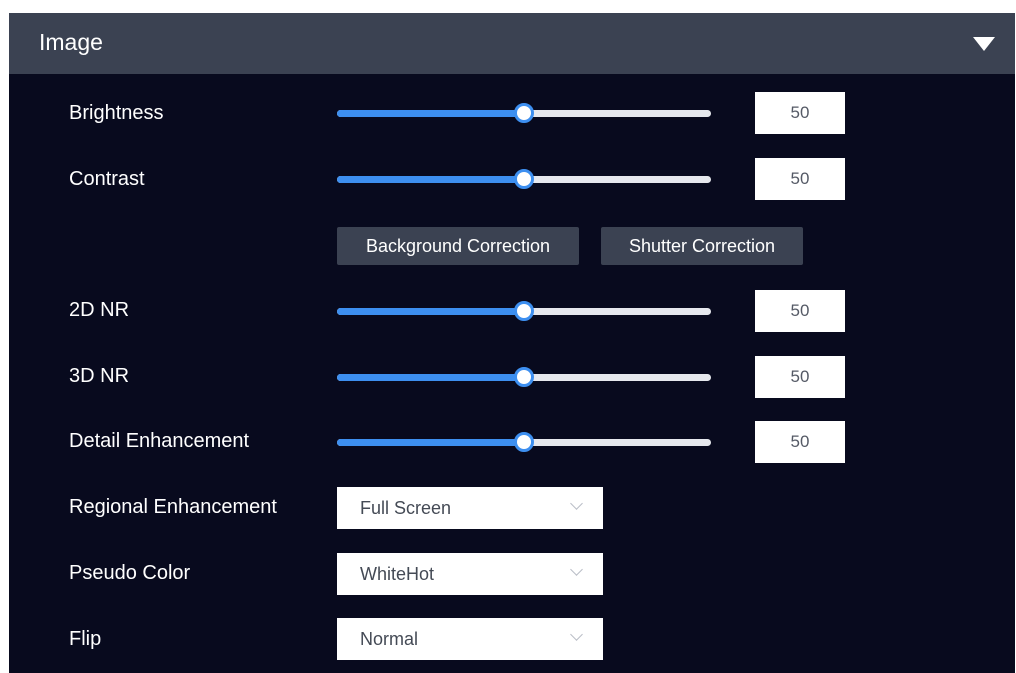 The height and width of the screenshot is (673, 1016). What do you see at coordinates (800, 113) in the screenshot?
I see `brightness-value-input: 50` at bounding box center [800, 113].